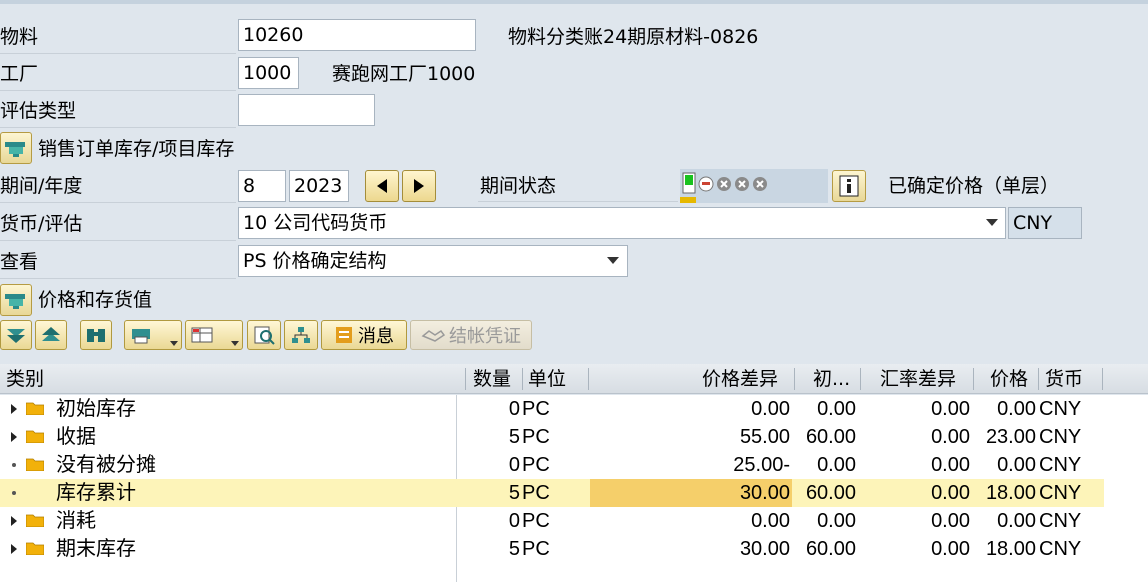  Describe the element at coordinates (574, 409) in the screenshot. I see `table-row: 初始库存 0 PC 0.00 0.00 0.00 0.00 CNY` at that location.